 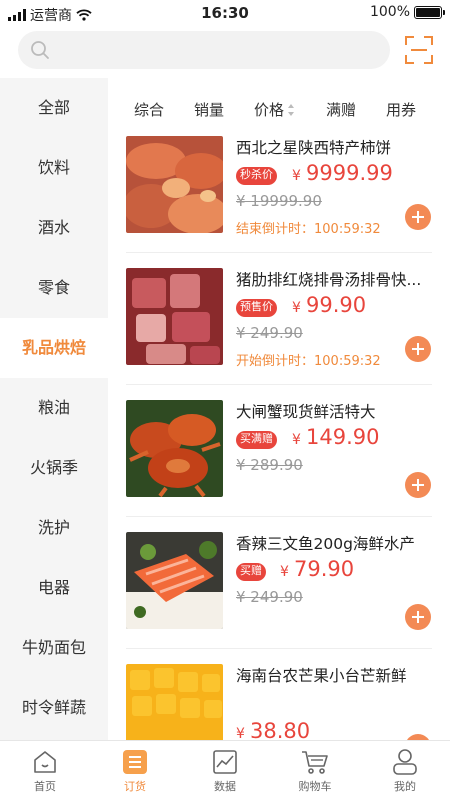 I want to click on sidebar-item-category: 火锅季, so click(x=54, y=468).